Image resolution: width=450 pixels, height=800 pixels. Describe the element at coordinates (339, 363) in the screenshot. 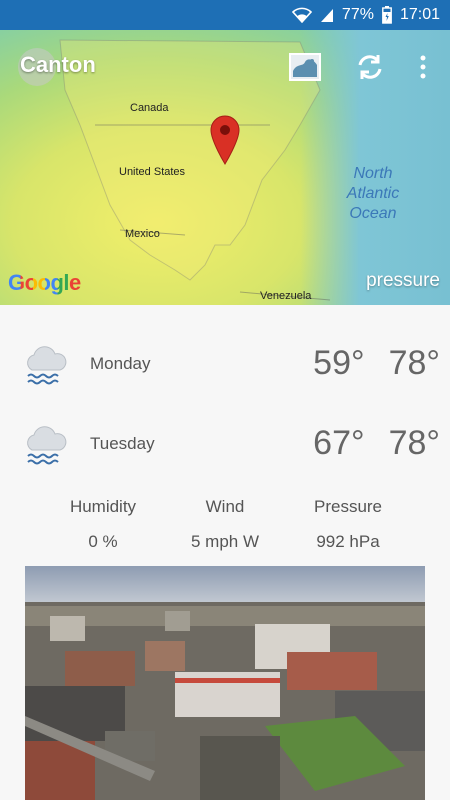

I see `temp-low: 59°` at that location.